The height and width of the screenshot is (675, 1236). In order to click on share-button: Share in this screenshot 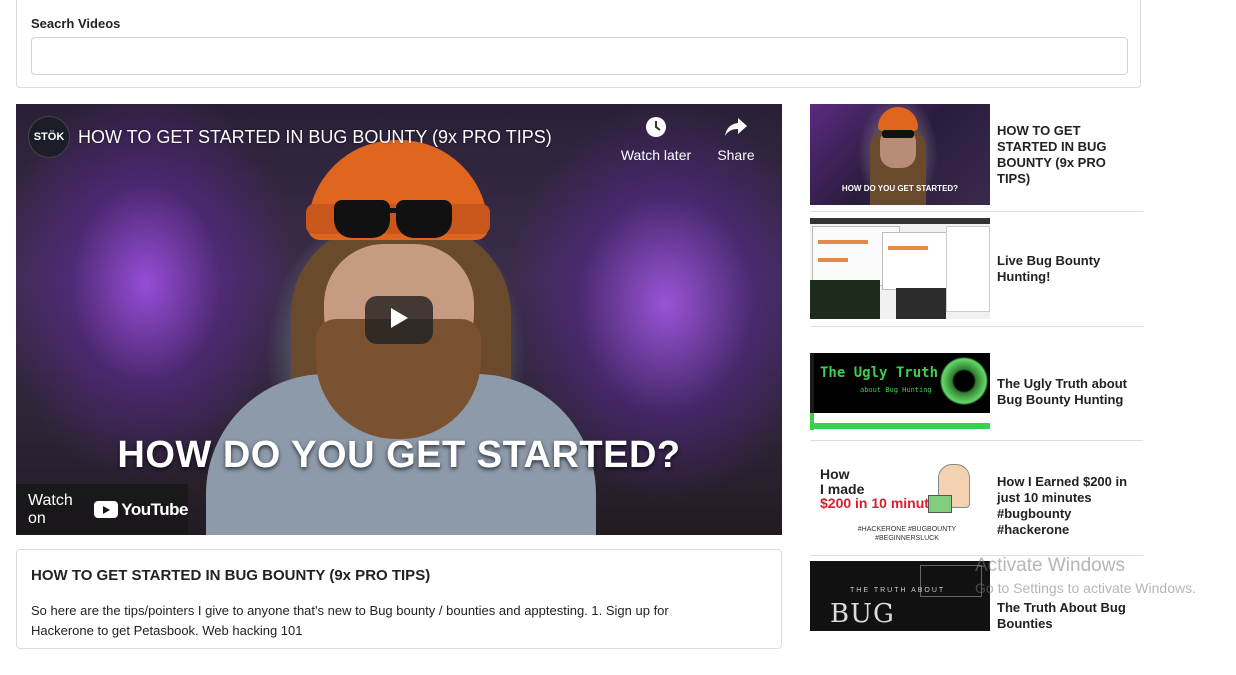, I will do `click(736, 139)`.